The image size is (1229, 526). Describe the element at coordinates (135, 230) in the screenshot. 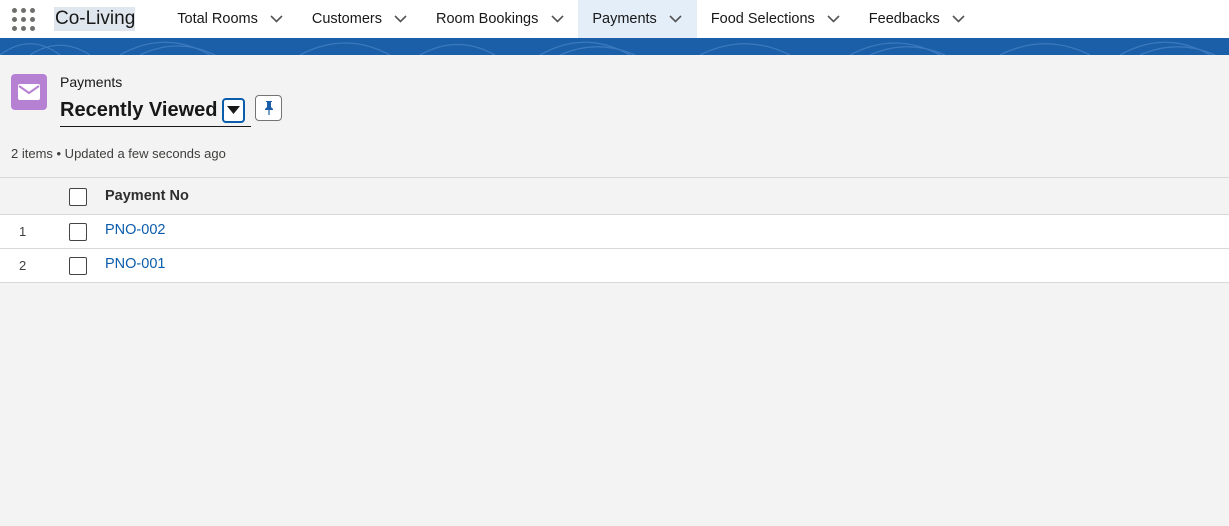

I see `record-link: PNO-002` at that location.